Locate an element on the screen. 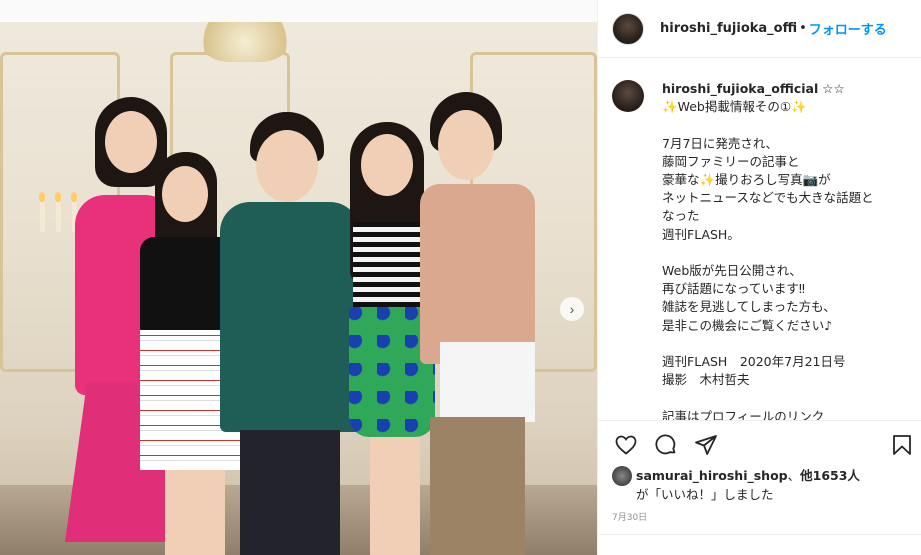  caption-line: 7月7日に発売され、 is located at coordinates (720, 143).